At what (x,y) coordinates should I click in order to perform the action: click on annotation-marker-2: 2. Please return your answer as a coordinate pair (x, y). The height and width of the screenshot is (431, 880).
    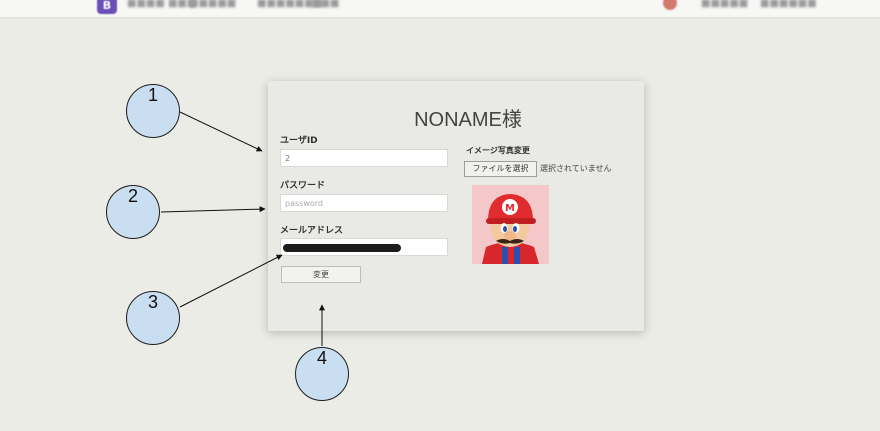
    Looking at the image, I should click on (133, 212).